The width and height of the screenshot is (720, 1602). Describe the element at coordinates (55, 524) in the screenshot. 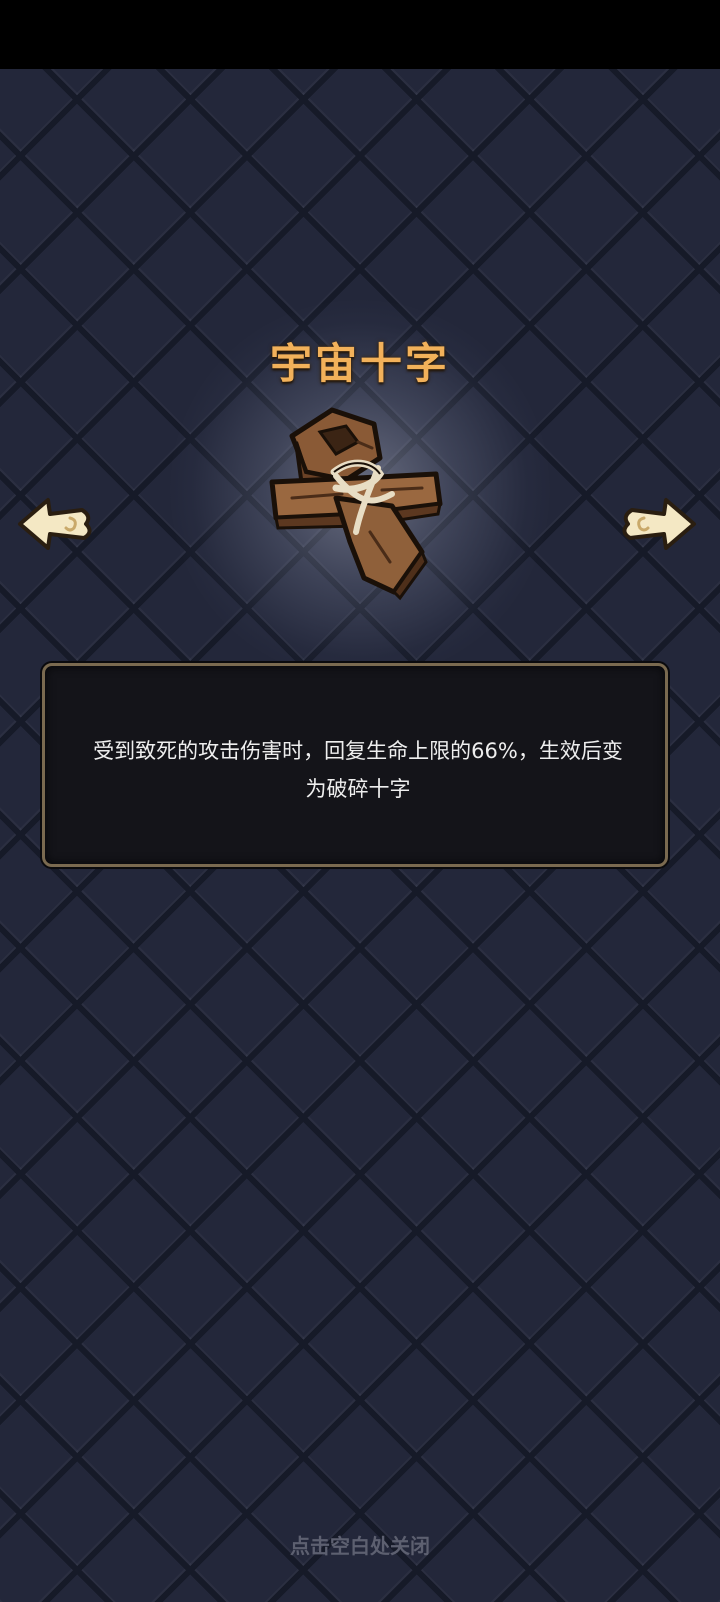

I see `arrow-left-icon` at that location.